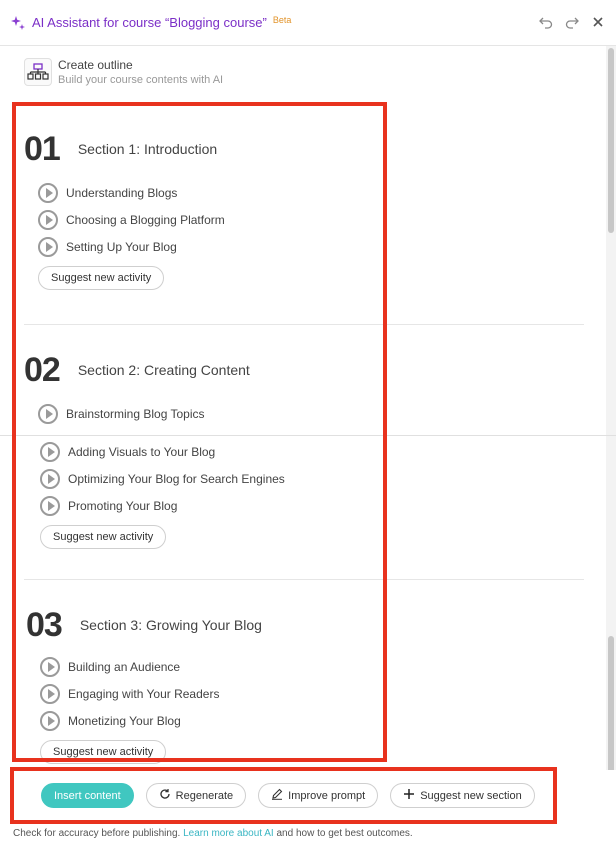 Image resolution: width=616 pixels, height=850 pixels. Describe the element at coordinates (135, 413) in the screenshot. I see `activity-label: Brainstorming Blog Topics` at that location.